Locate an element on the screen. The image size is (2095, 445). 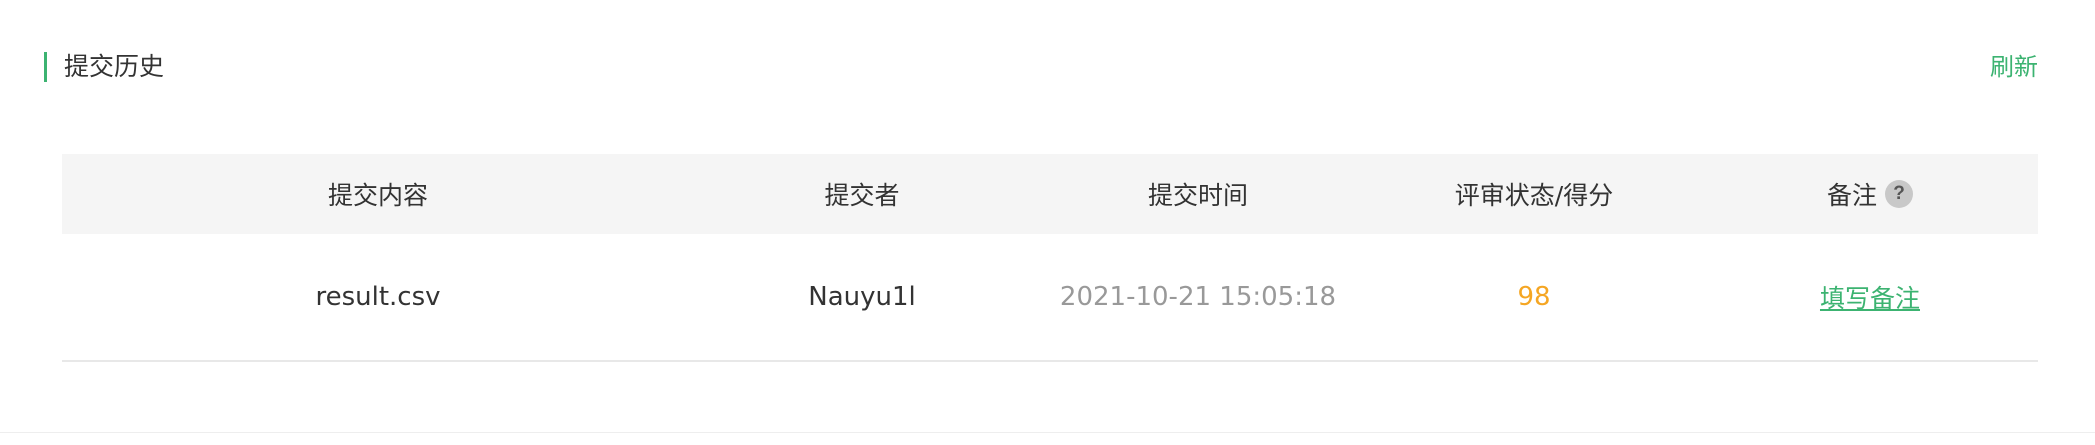
cell-time: 2021-10-21 15:05:18 is located at coordinates (1198, 297).